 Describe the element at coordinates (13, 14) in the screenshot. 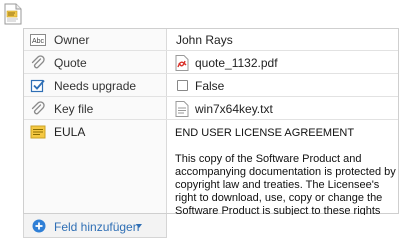

I see `document-icon` at that location.